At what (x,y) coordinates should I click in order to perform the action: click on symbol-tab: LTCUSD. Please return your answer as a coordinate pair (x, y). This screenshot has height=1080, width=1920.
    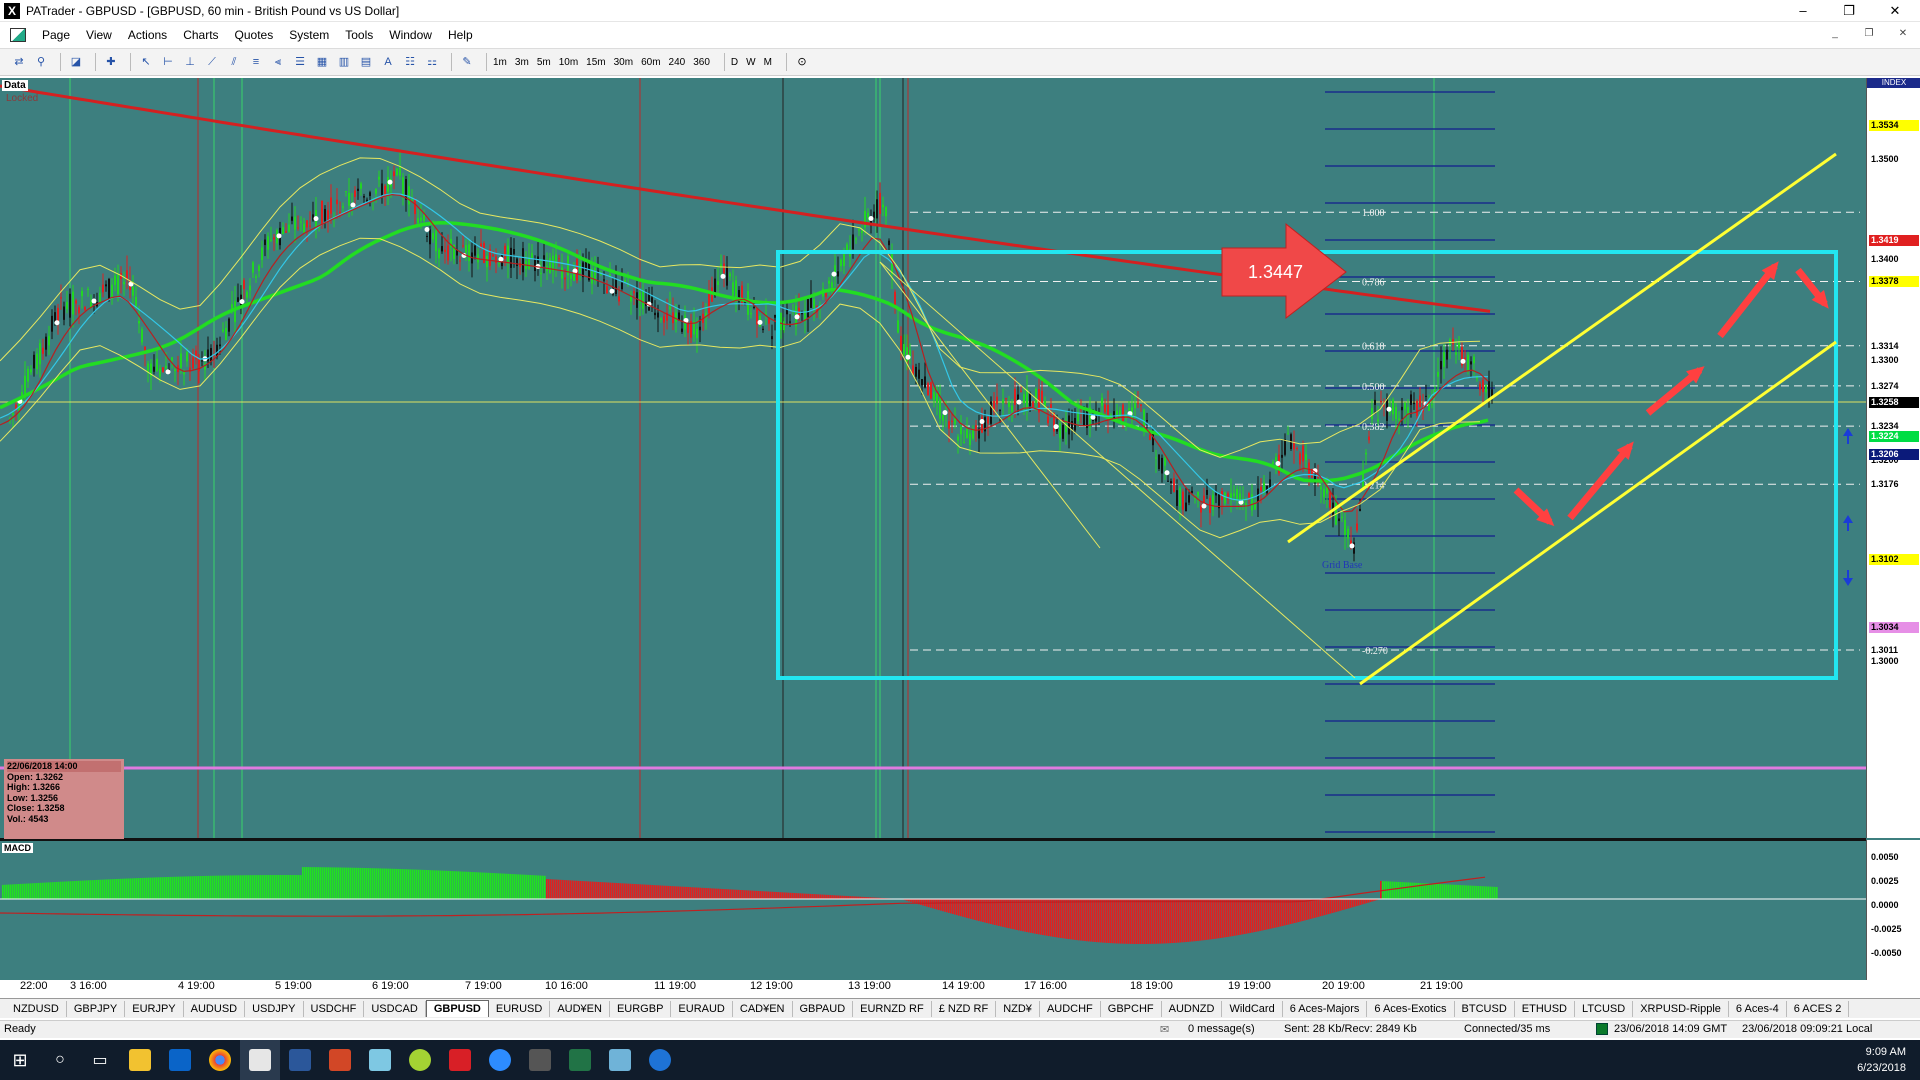
    Looking at the image, I should click on (1604, 1008).